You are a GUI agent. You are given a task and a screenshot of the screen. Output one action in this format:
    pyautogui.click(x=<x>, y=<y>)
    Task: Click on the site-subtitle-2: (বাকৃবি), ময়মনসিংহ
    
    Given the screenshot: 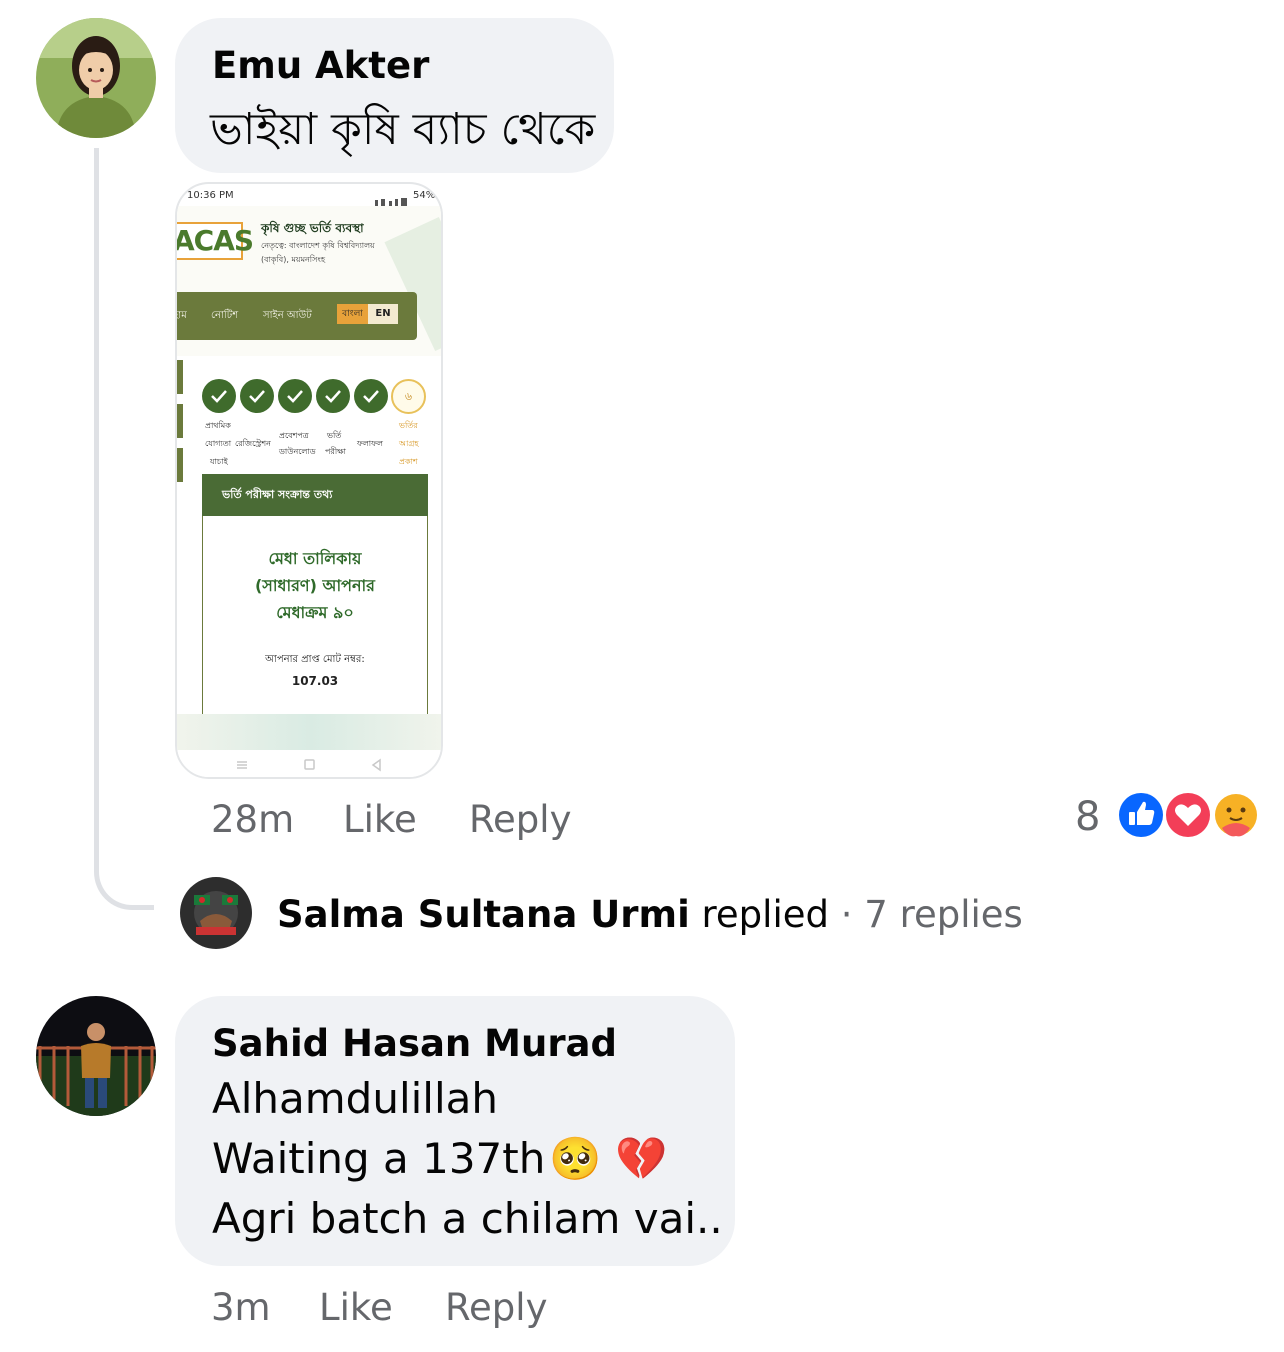 What is the action you would take?
    pyautogui.click(x=293, y=259)
    